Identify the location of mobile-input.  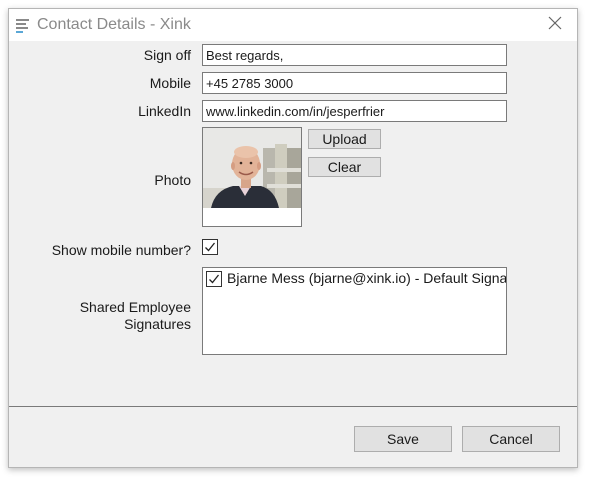
(354, 83).